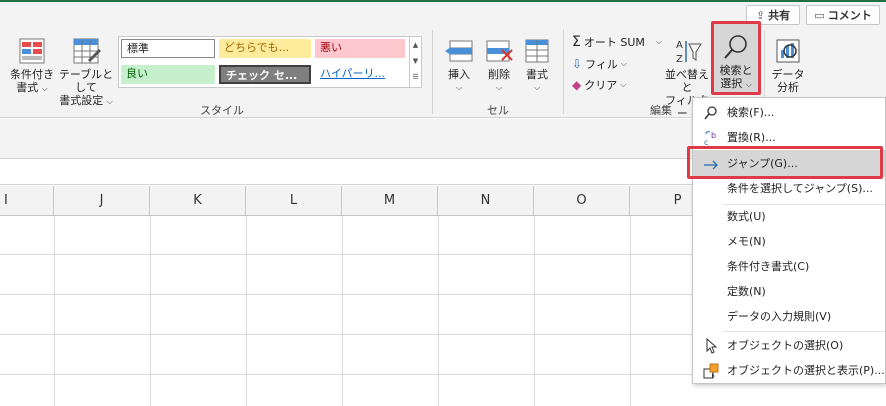 This screenshot has width=886, height=406. I want to click on pointer-icon, so click(711, 345).